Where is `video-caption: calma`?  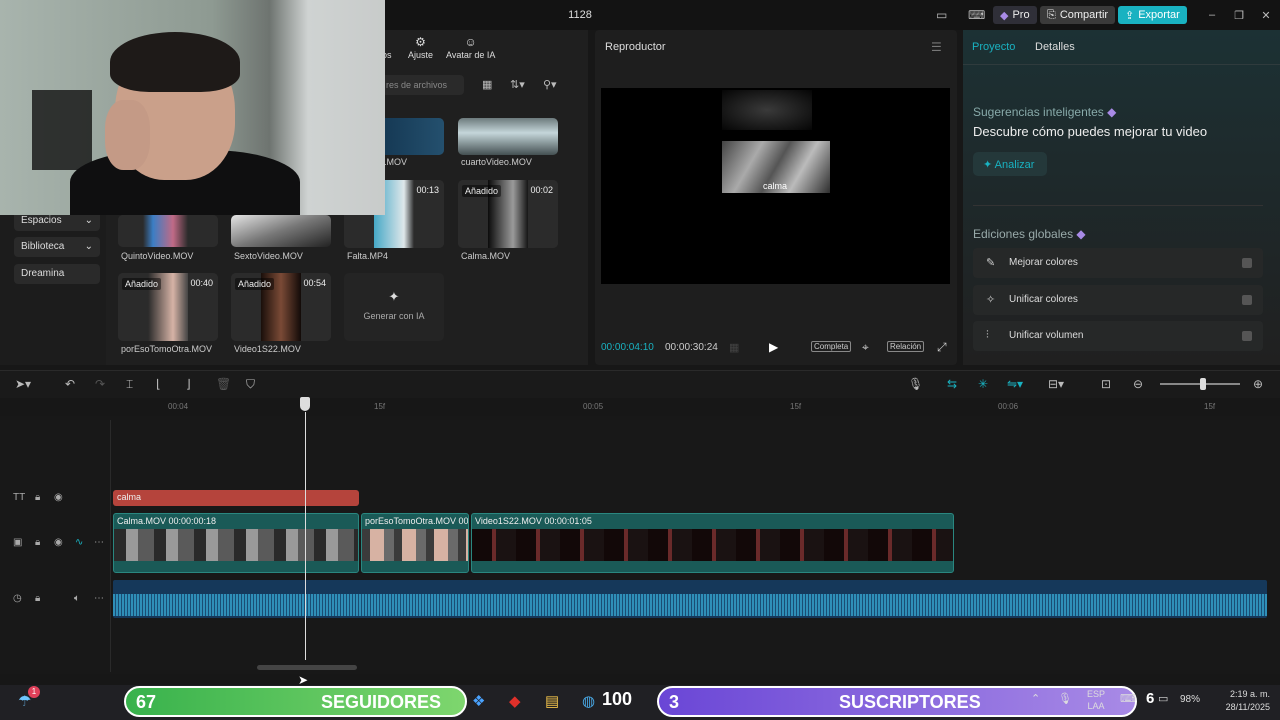 video-caption: calma is located at coordinates (775, 186).